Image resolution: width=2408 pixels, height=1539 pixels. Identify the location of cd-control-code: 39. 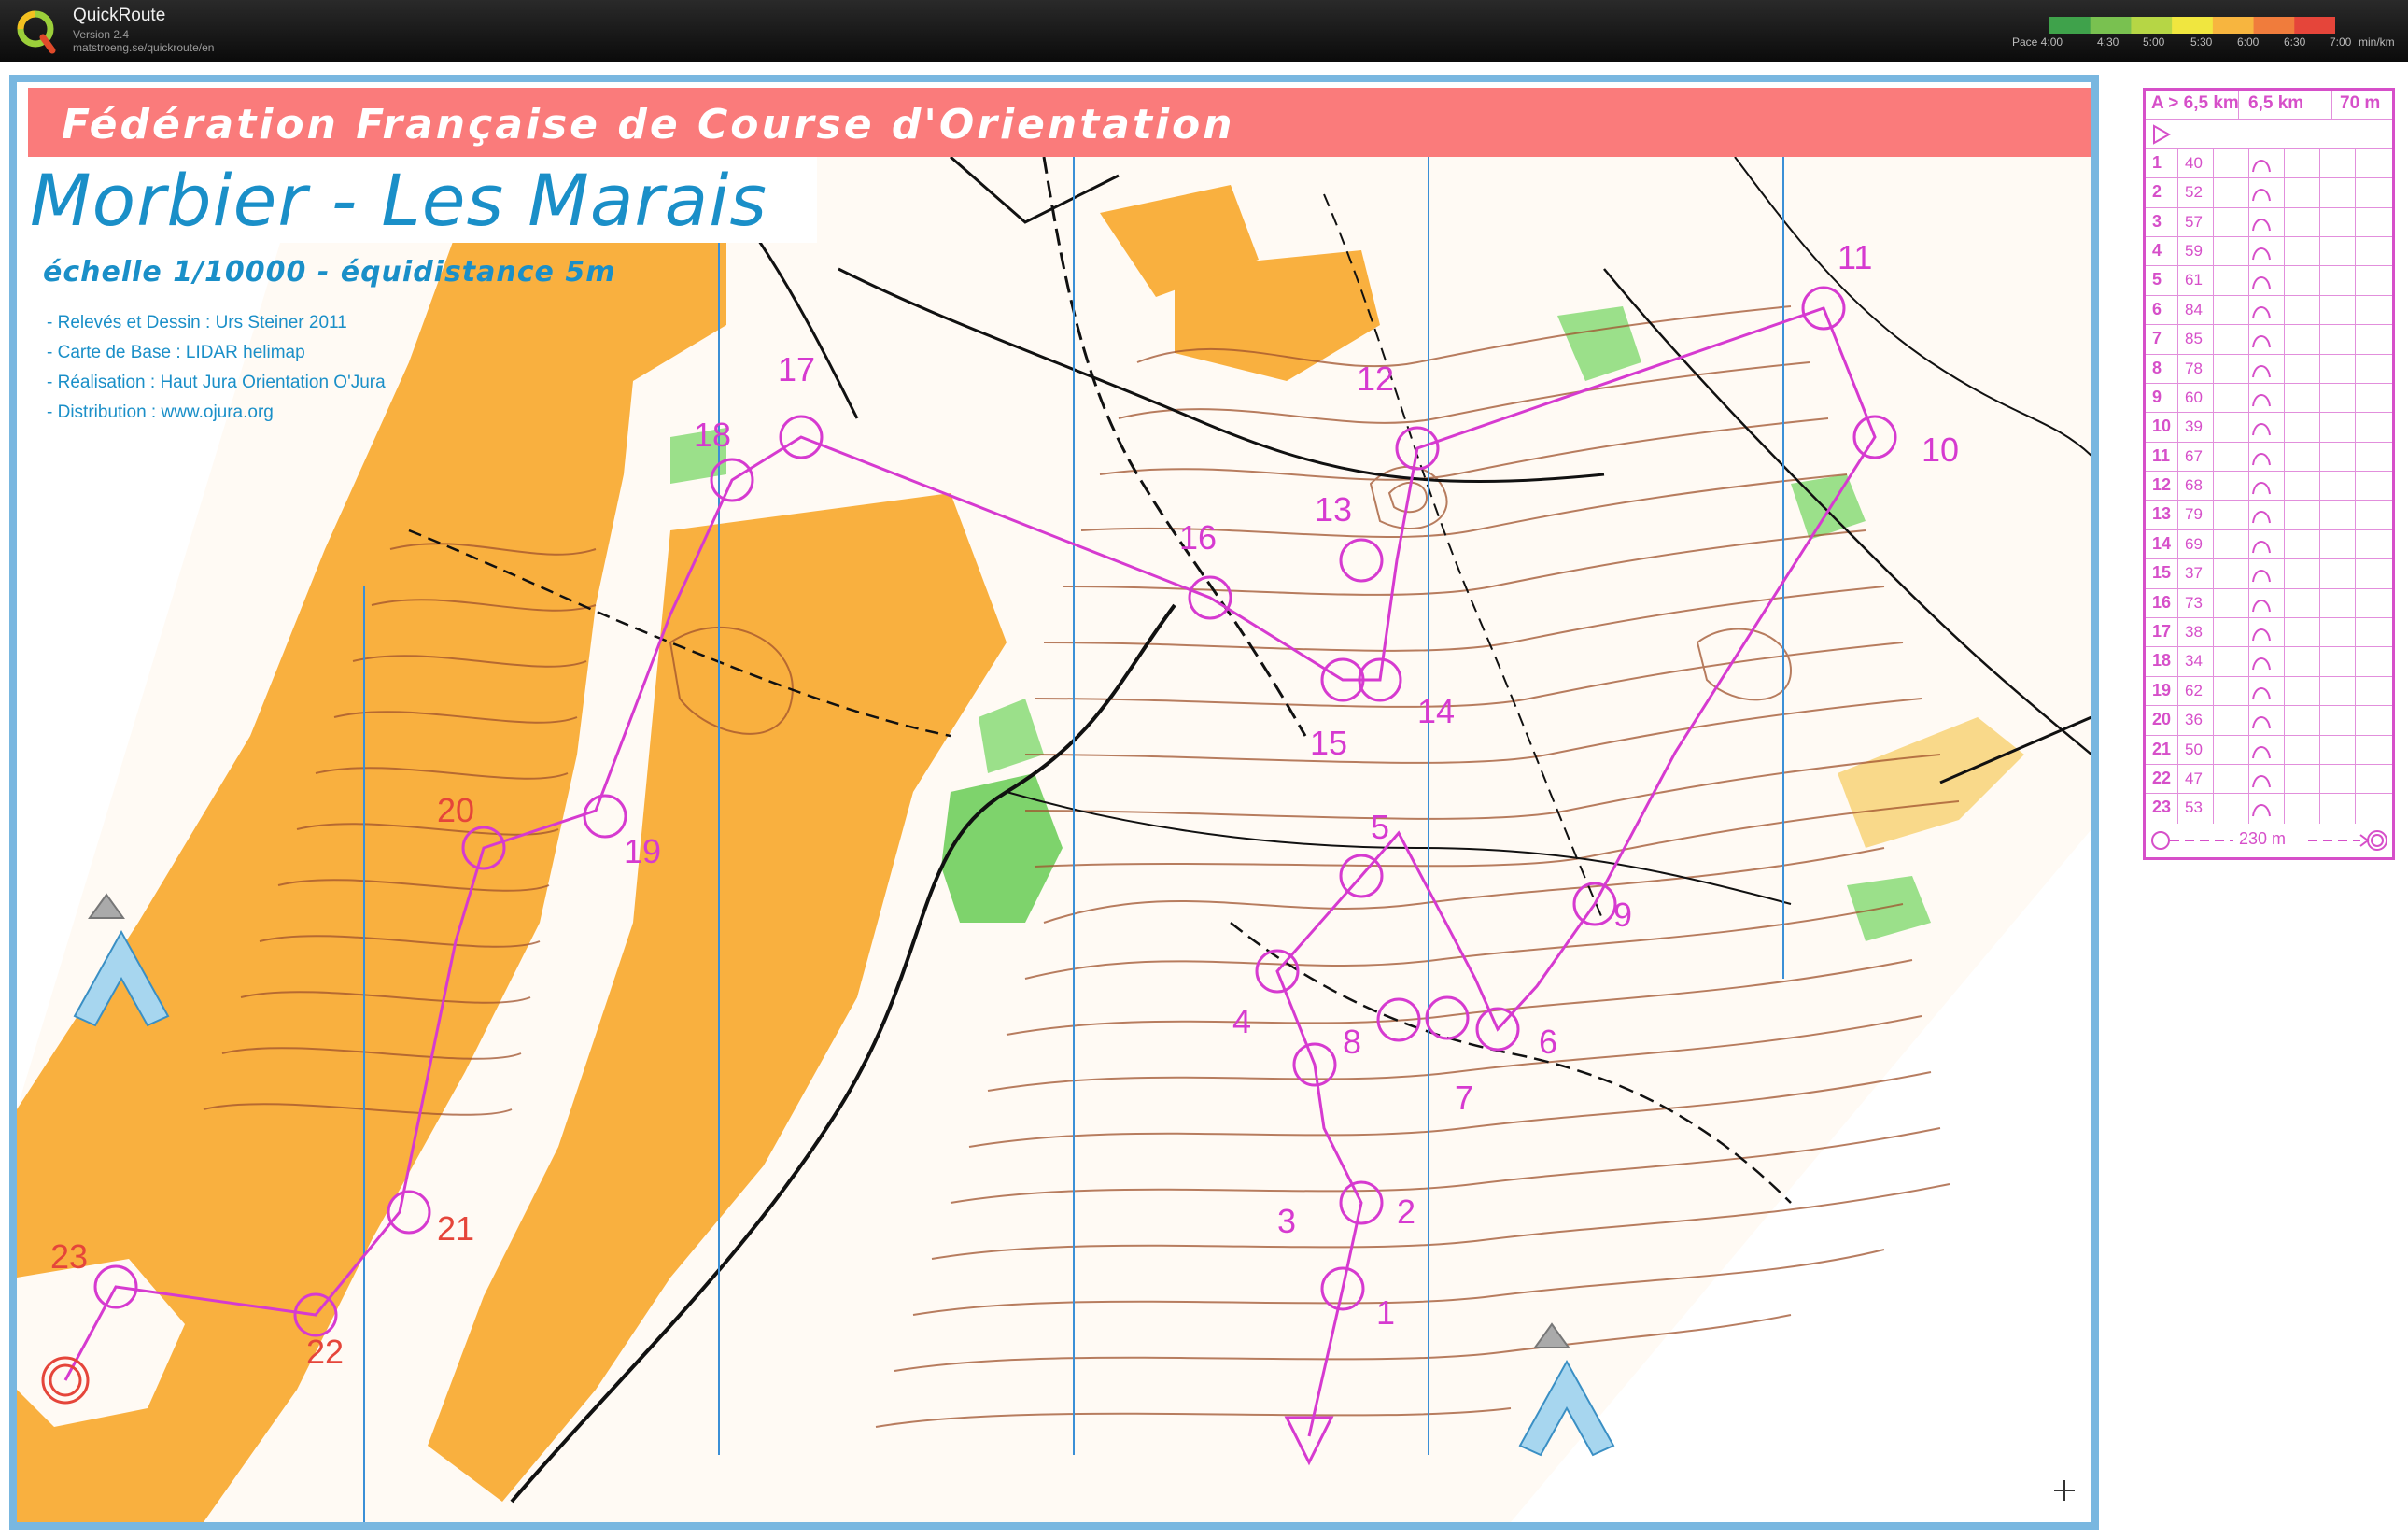
(2194, 426).